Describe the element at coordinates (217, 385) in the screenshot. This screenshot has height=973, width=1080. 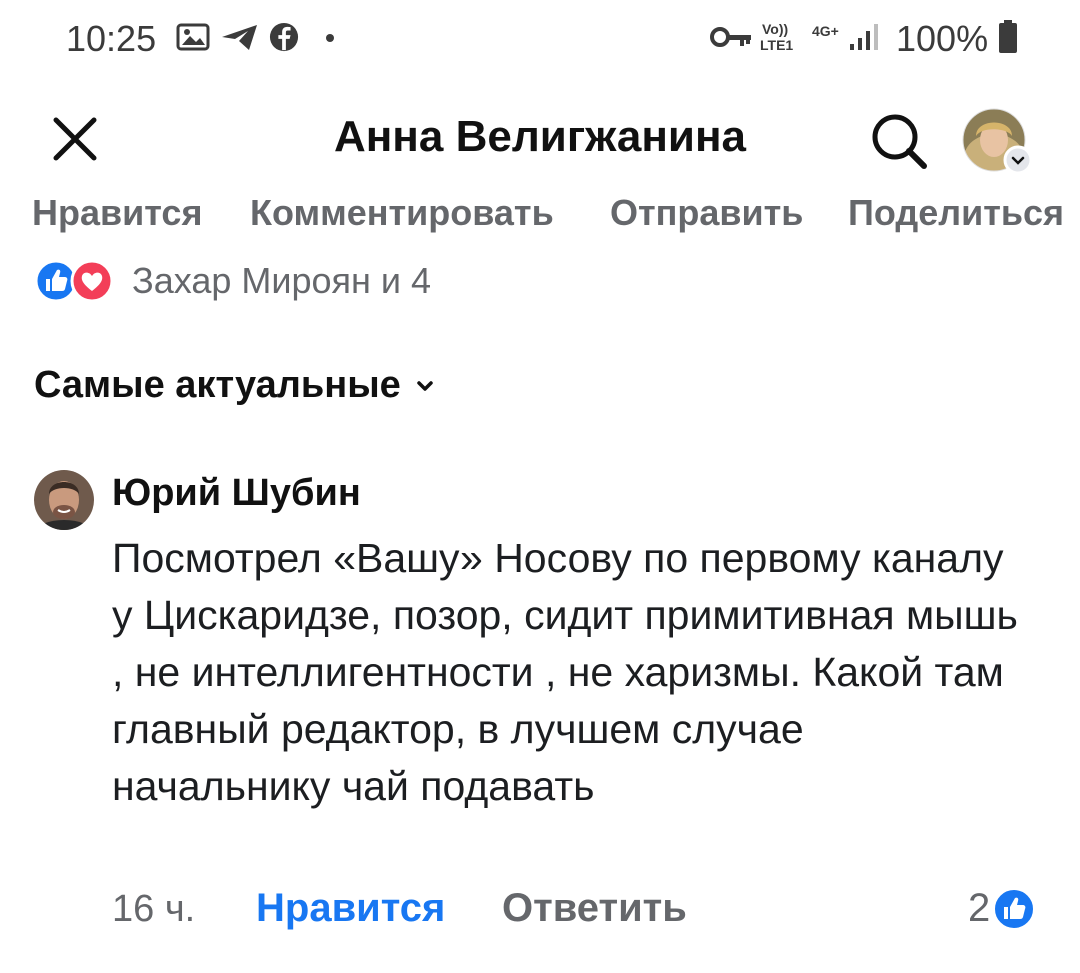
I see `sort-label: Самые актуальные` at that location.